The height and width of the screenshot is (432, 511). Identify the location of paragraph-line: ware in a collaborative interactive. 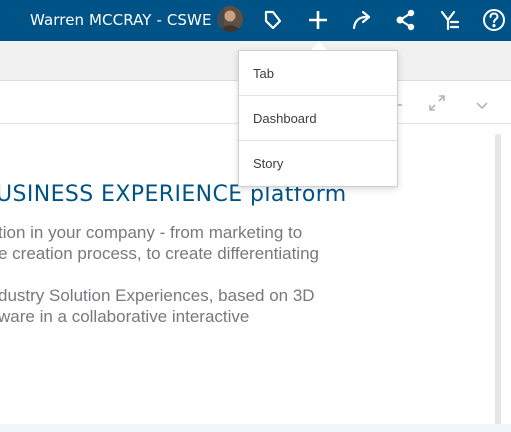
(125, 316).